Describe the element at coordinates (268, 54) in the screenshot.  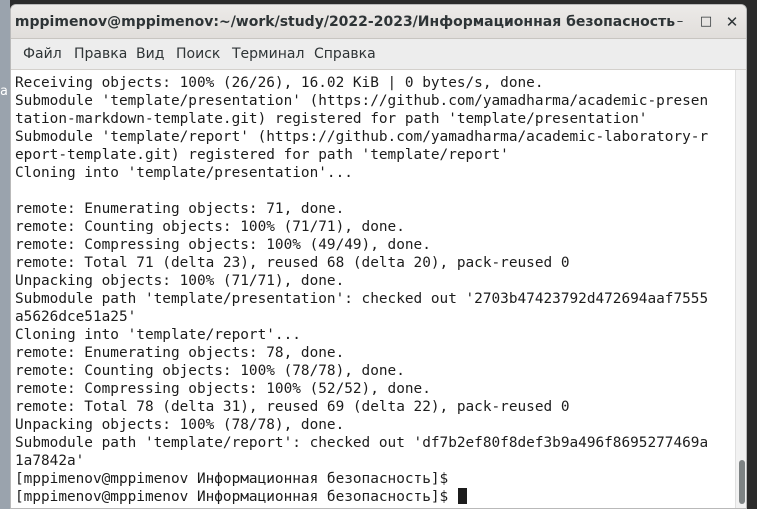
I see `menu-terminal: Терминал` at that location.